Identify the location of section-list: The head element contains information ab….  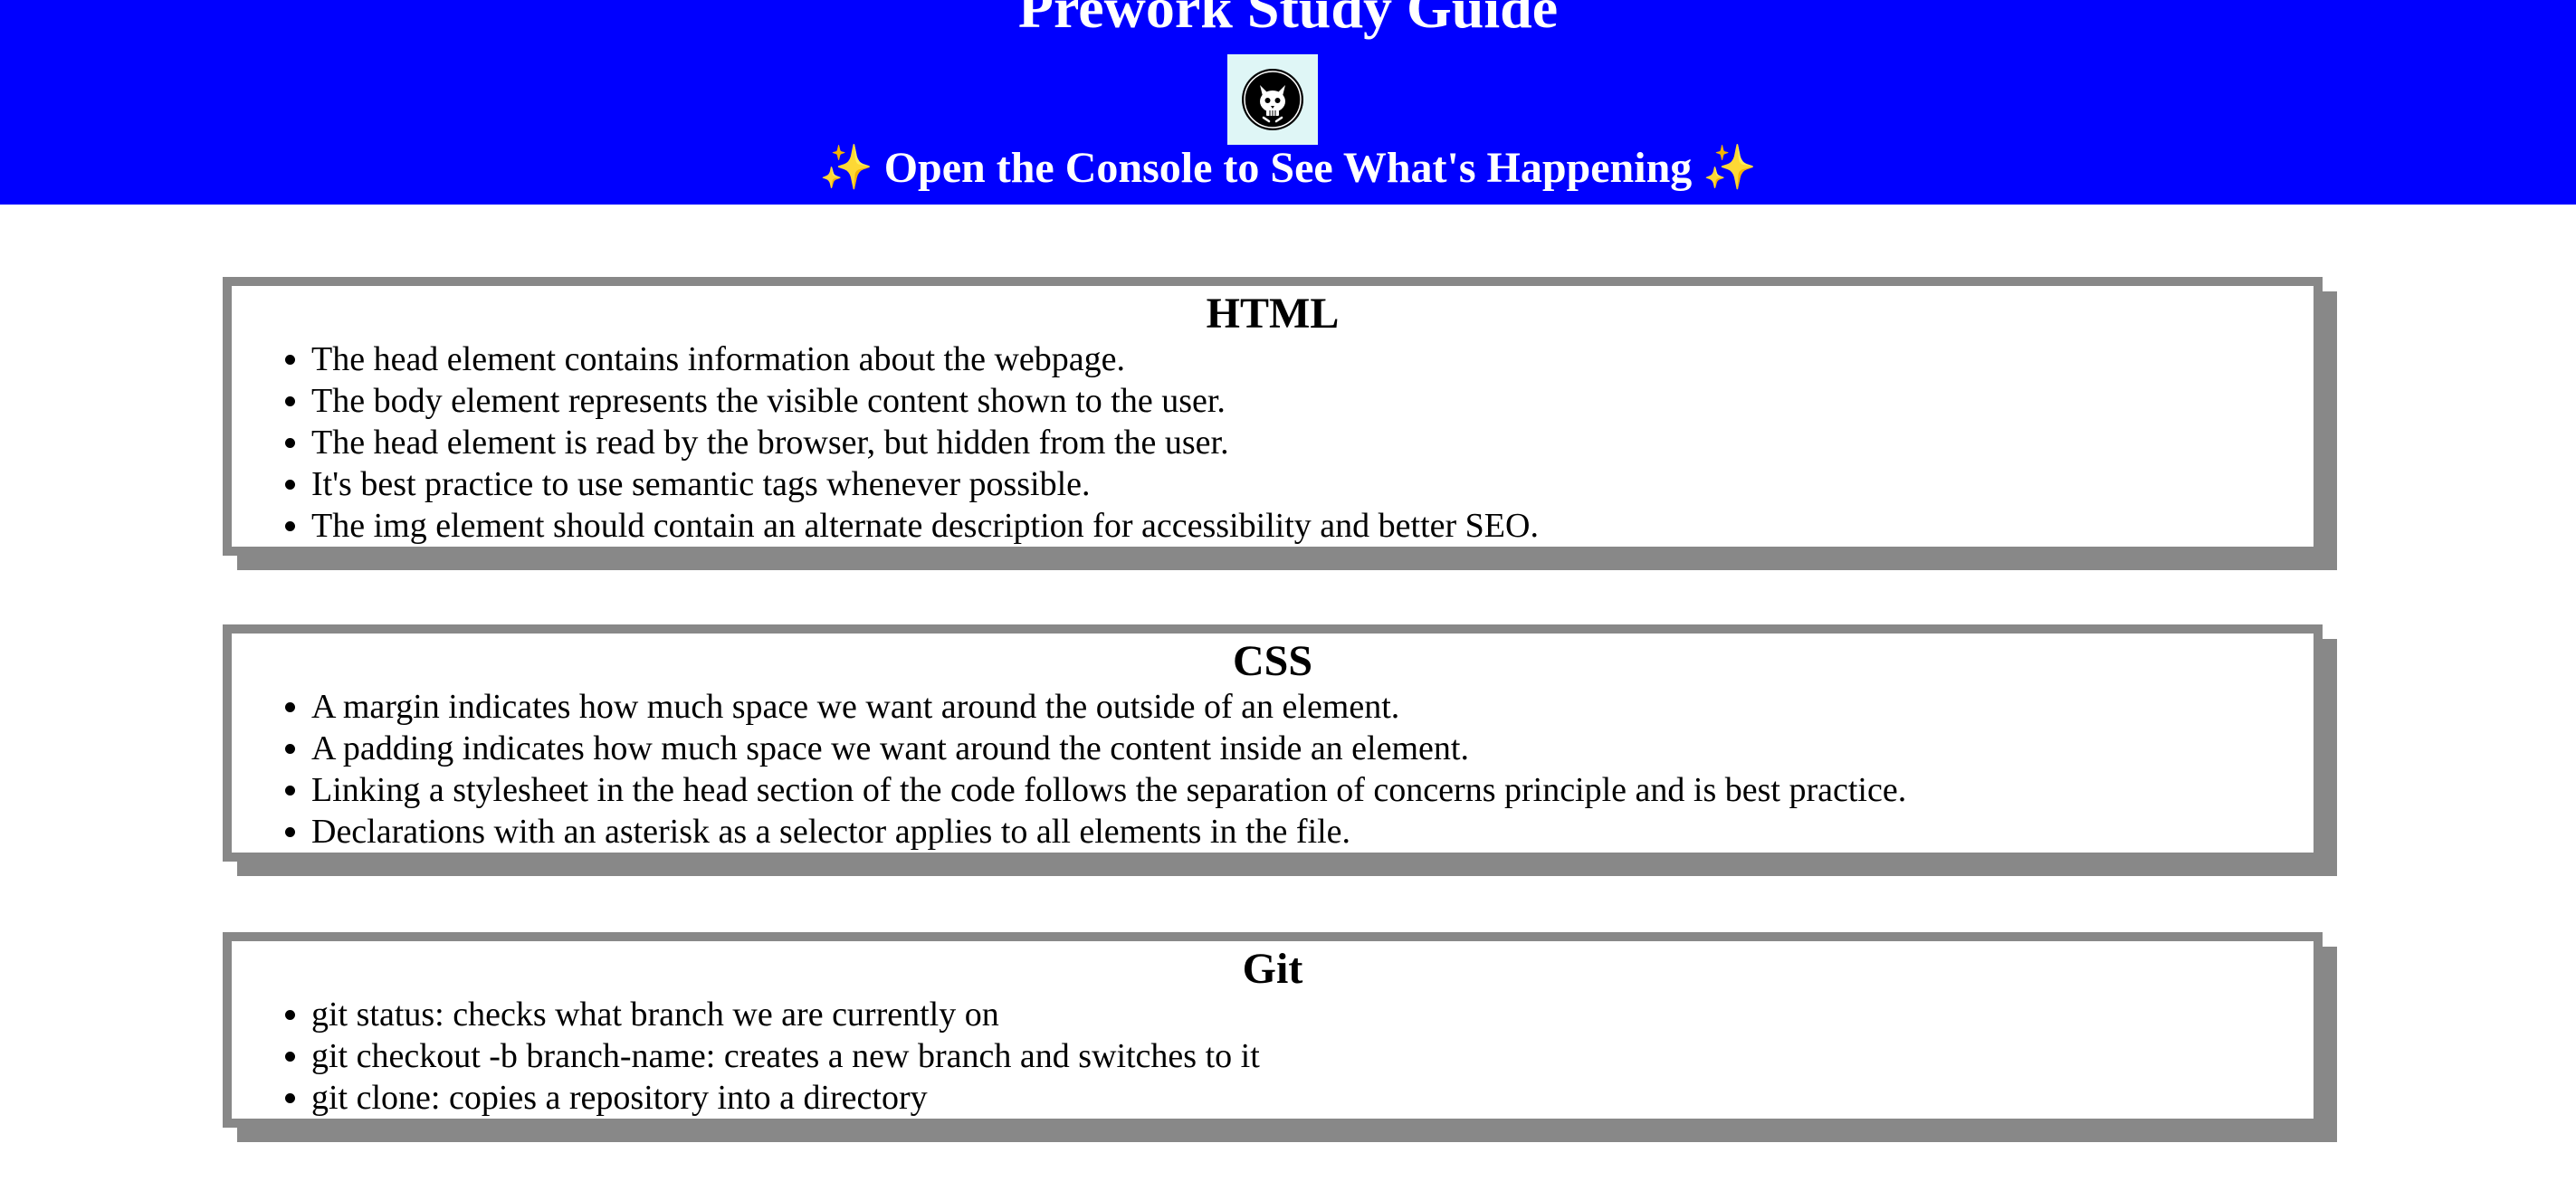
(1273, 442).